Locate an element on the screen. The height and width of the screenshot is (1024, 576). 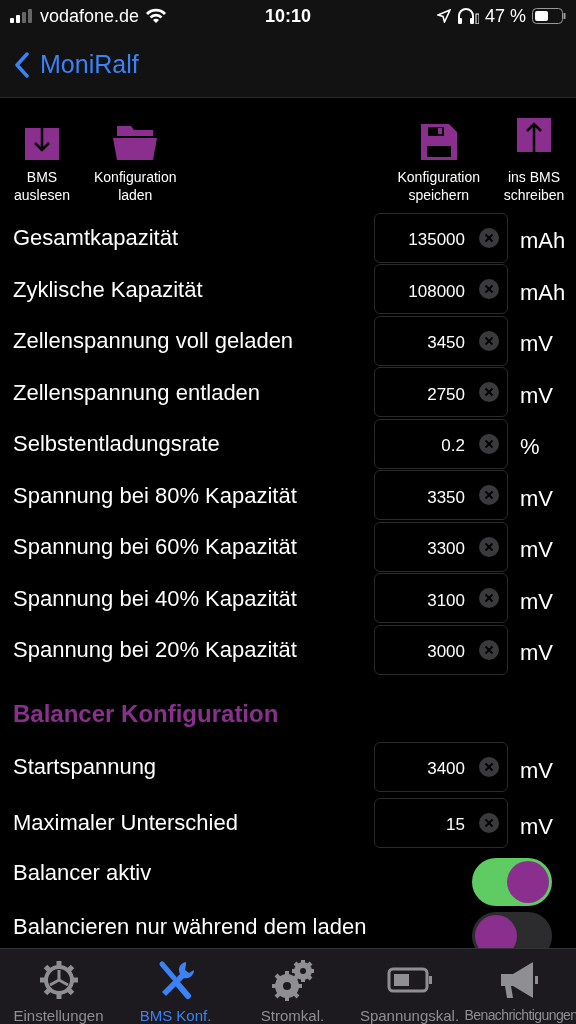
number-field: 3350 is located at coordinates (441, 495).